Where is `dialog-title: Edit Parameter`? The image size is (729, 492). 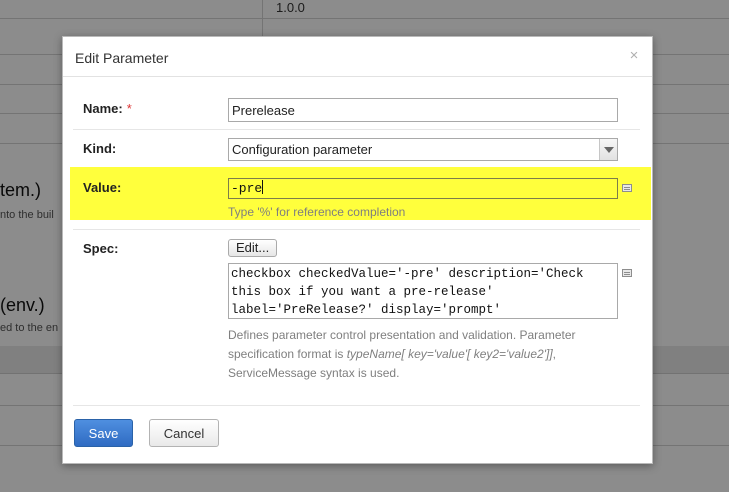 dialog-title: Edit Parameter is located at coordinates (122, 58).